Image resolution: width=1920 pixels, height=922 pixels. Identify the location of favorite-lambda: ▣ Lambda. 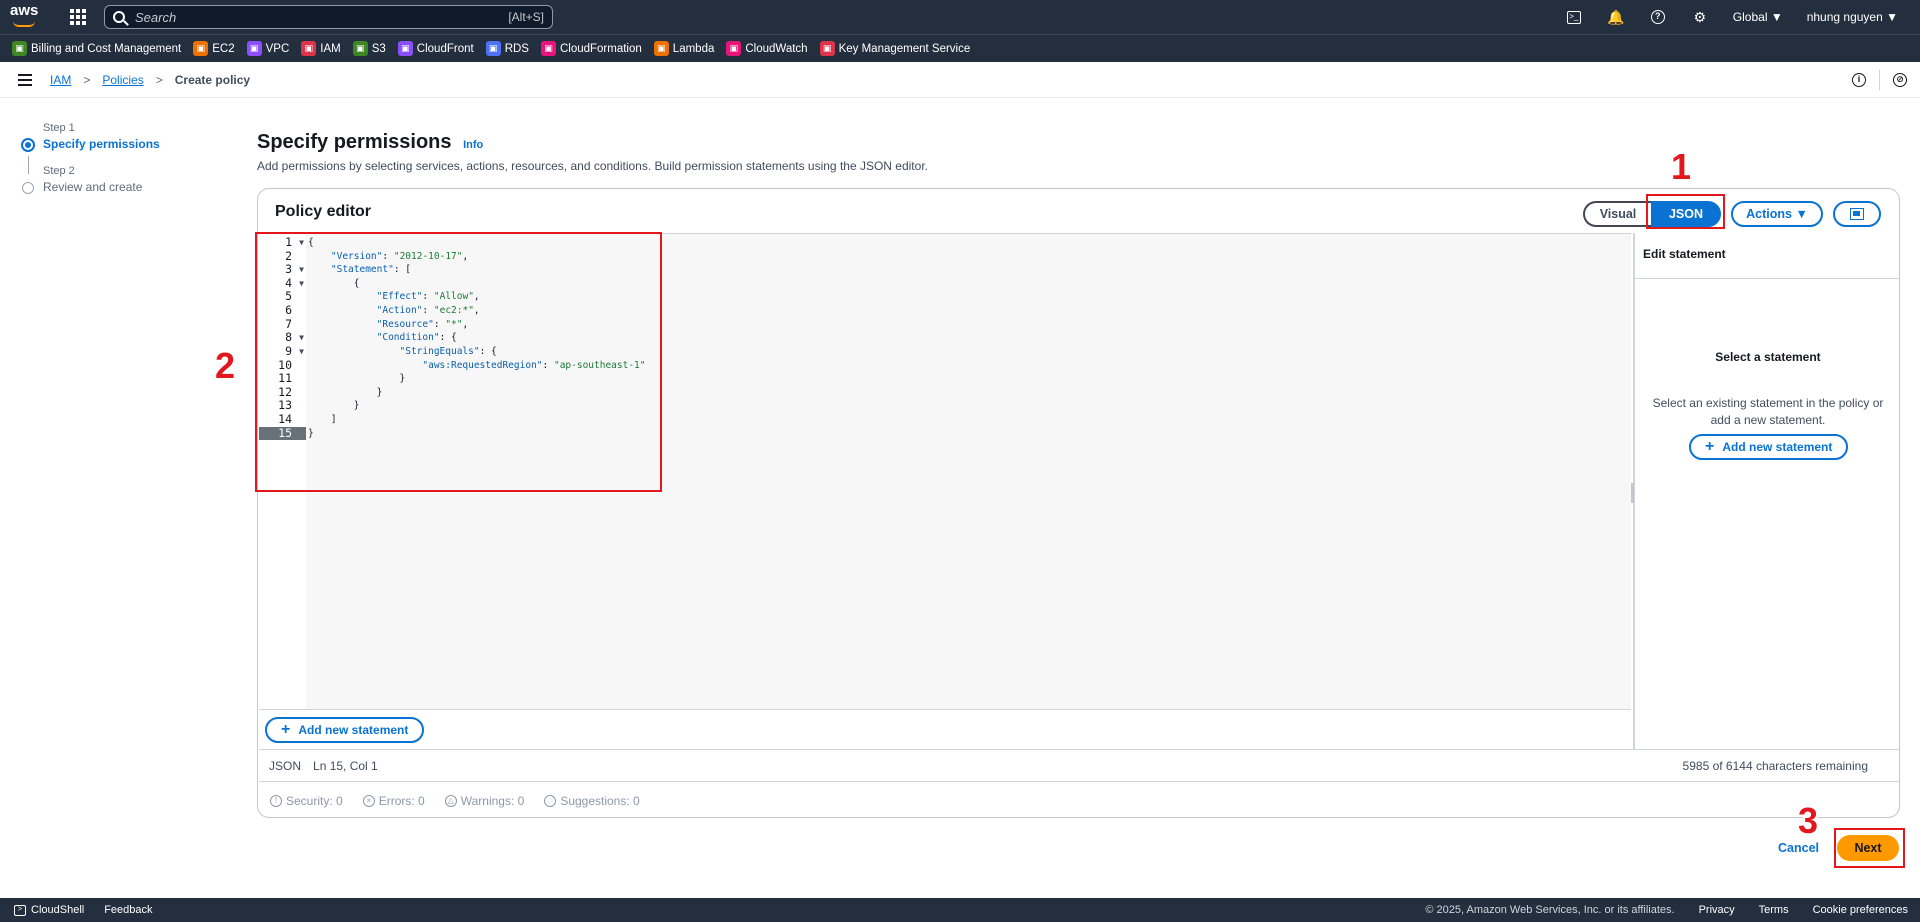
(684, 48).